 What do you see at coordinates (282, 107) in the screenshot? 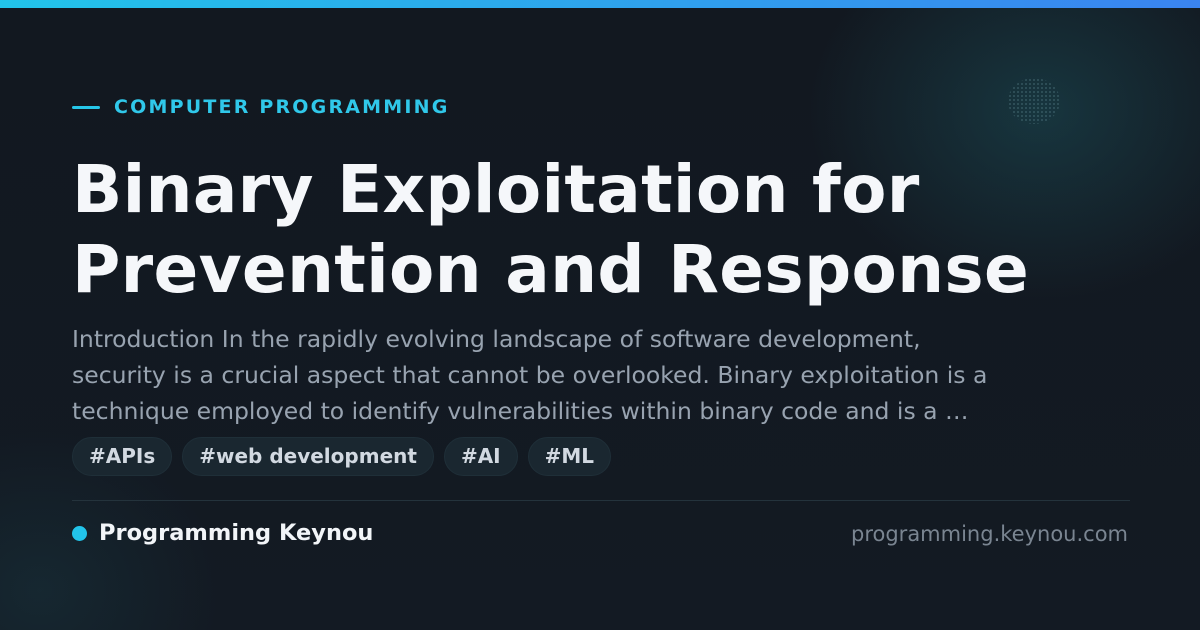
I see `category-label: COMPUTER PROGRAMMING` at bounding box center [282, 107].